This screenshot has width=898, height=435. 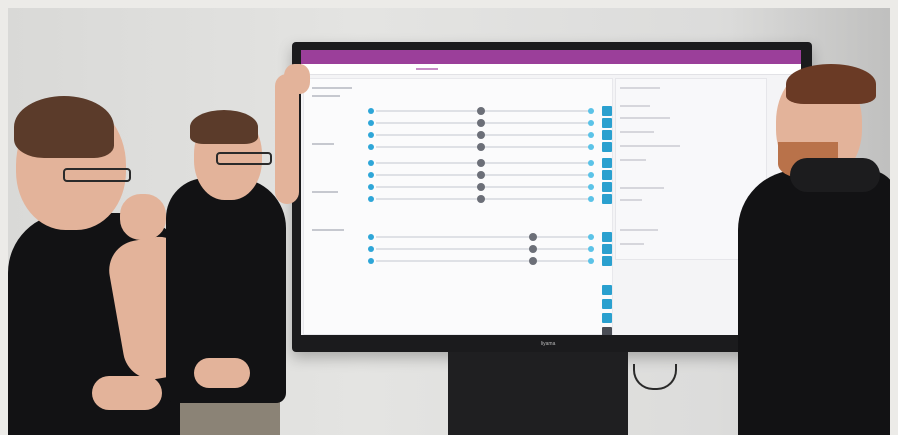 I want to click on person-middle-hand, so click(x=297, y=79).